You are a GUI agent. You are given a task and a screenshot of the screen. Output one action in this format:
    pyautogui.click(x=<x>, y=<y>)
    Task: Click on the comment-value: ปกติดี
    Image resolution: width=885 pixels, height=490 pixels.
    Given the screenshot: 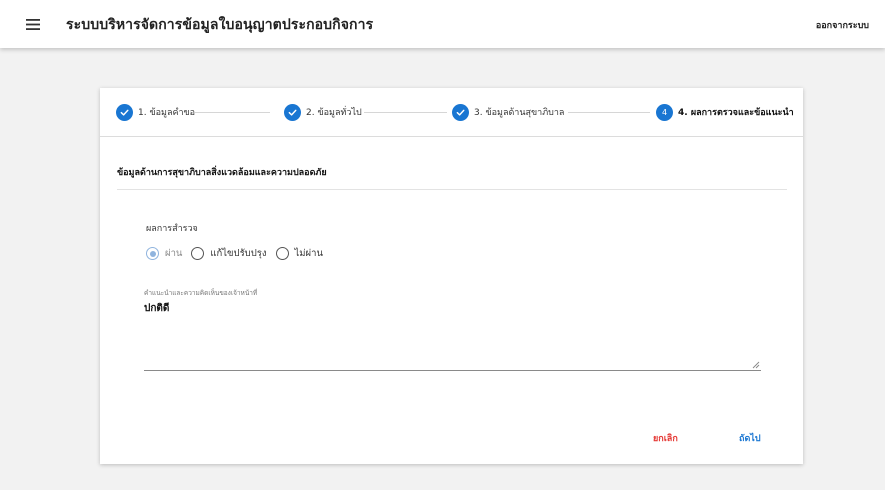 What is the action you would take?
    pyautogui.click(x=156, y=308)
    